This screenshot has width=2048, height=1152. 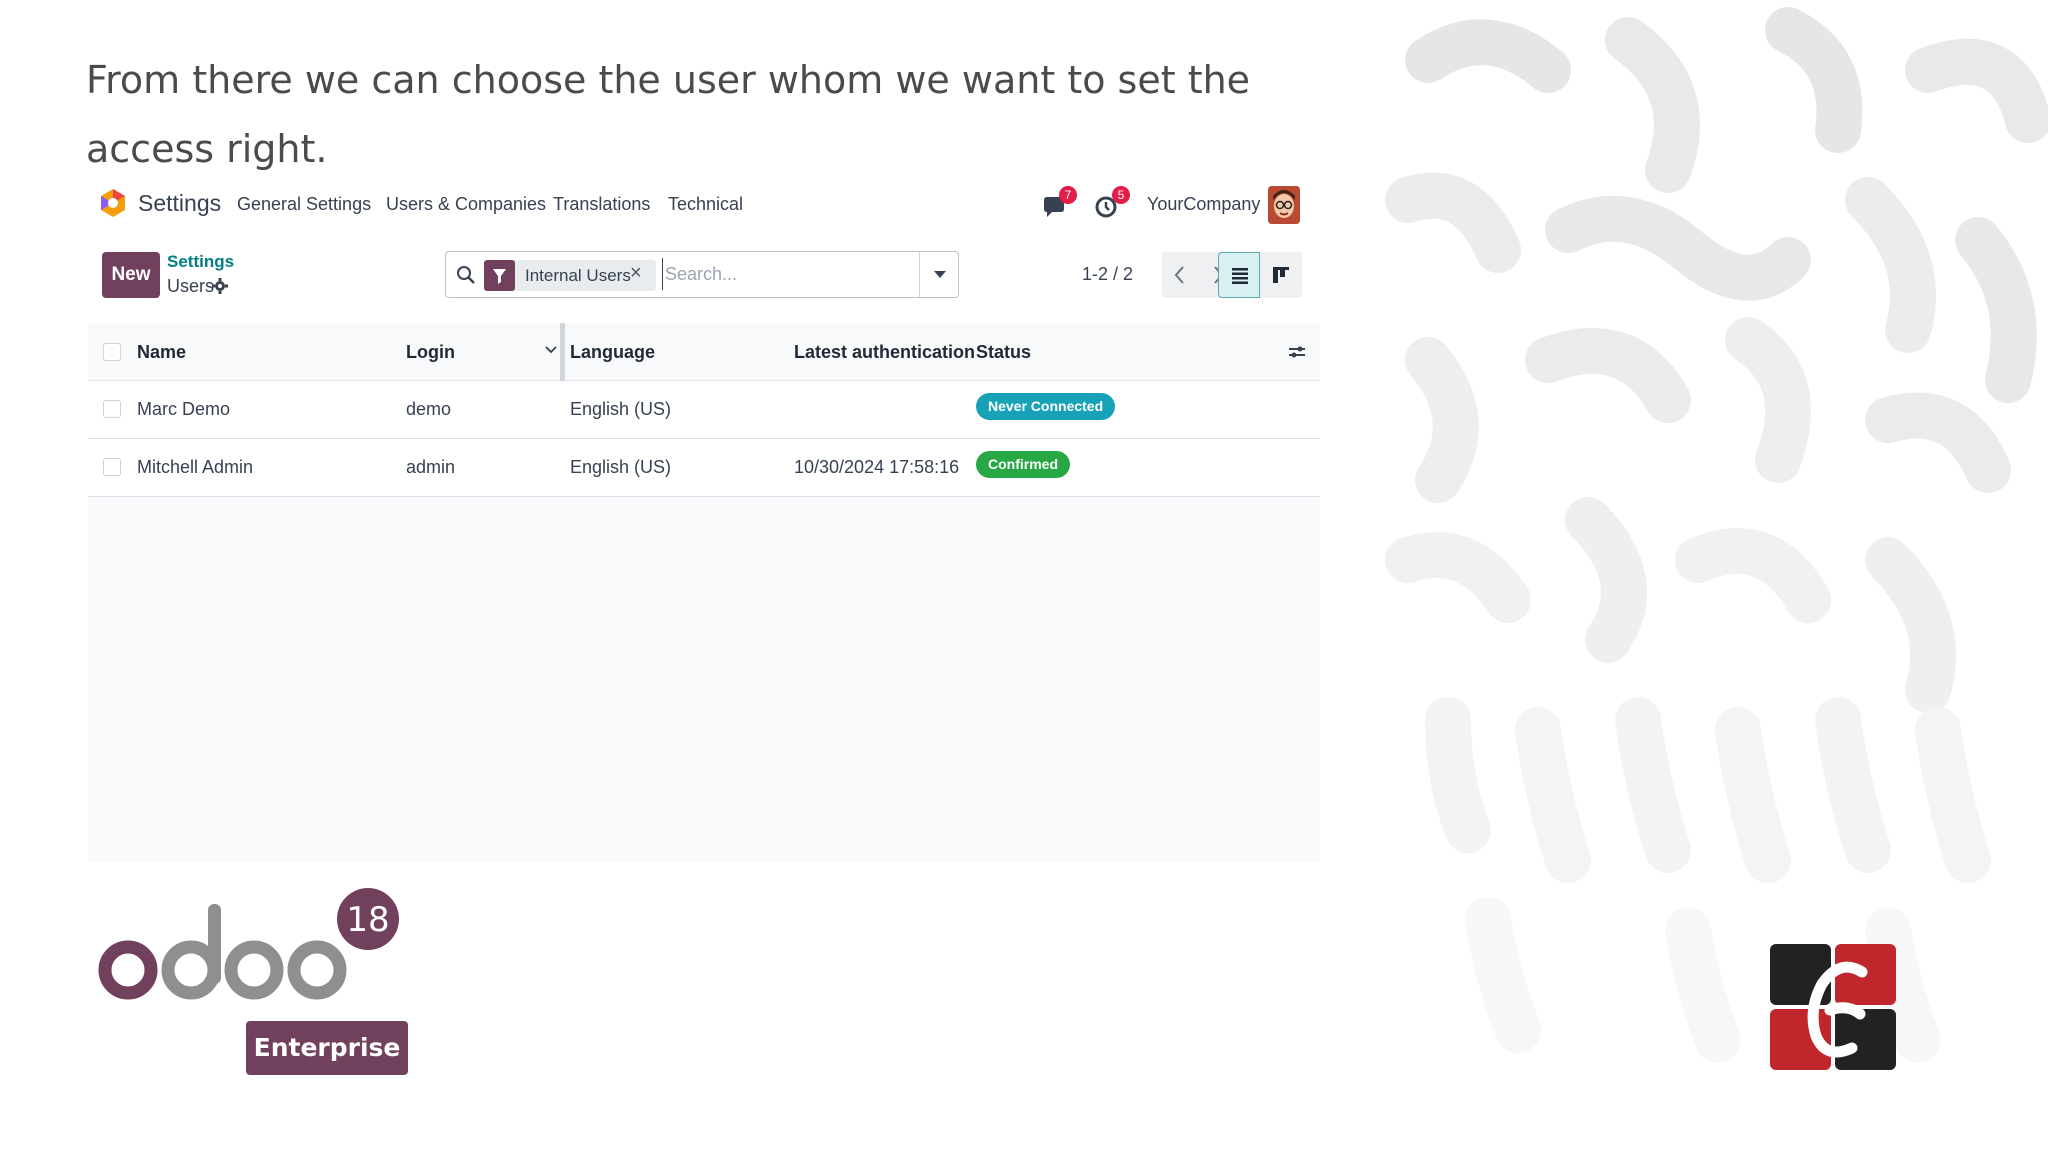 I want to click on cell-name: Marc Demo, so click(x=184, y=409).